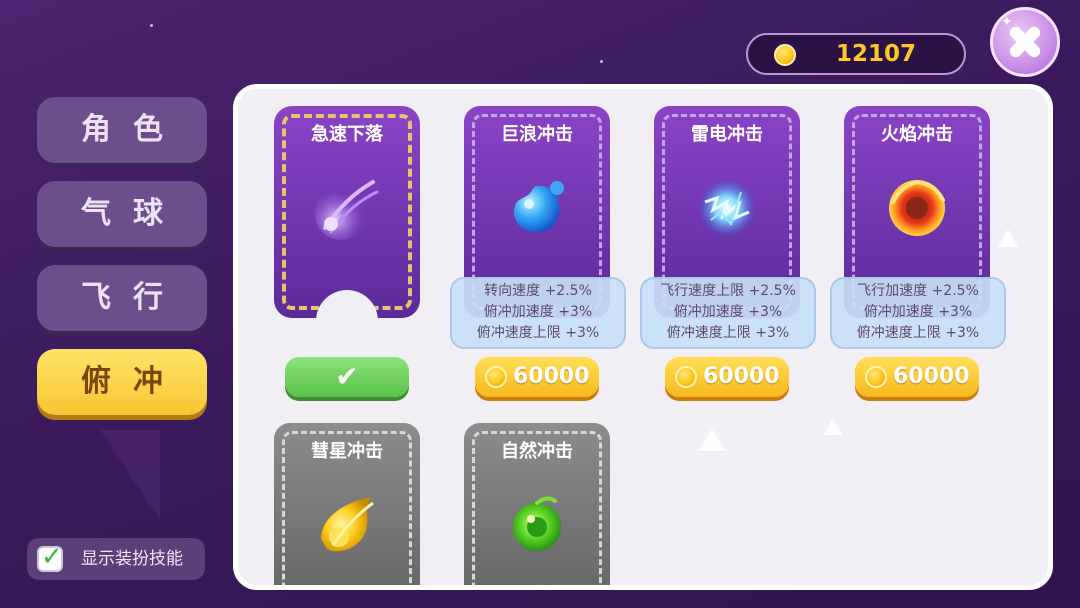  What do you see at coordinates (537, 523) in the screenshot?
I see `nature-swirl-icon` at bounding box center [537, 523].